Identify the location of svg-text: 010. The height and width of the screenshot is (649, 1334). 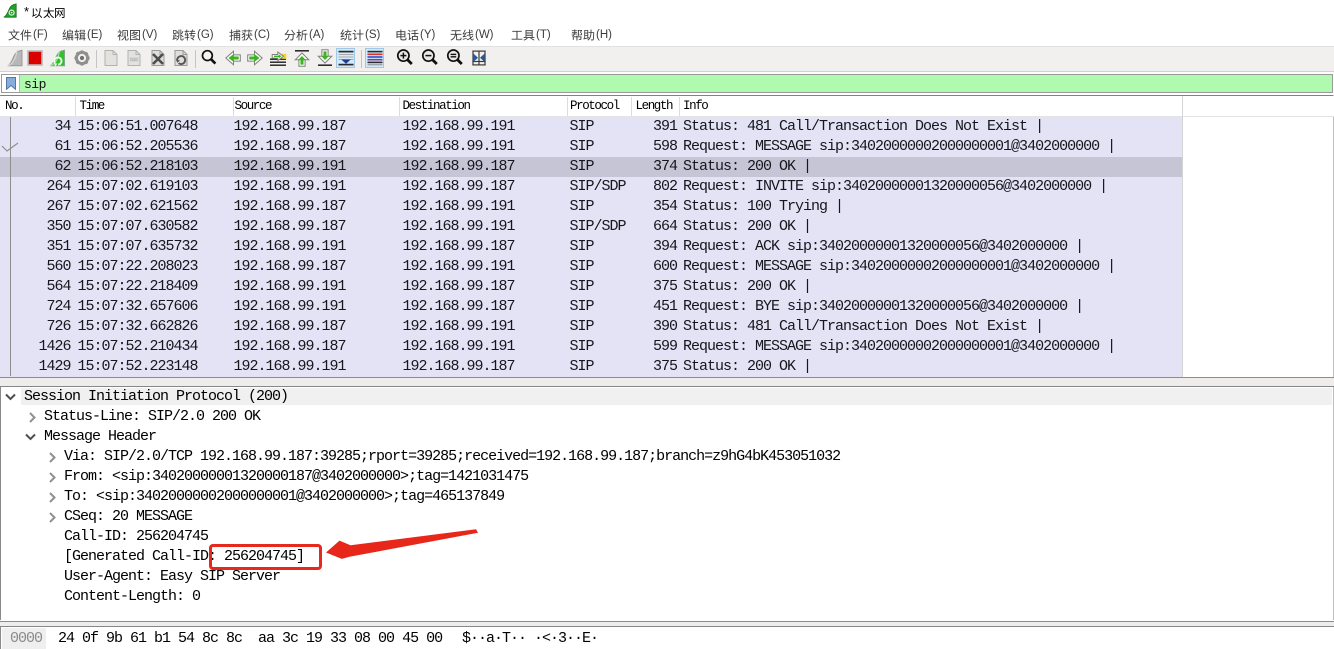
(134, 59).